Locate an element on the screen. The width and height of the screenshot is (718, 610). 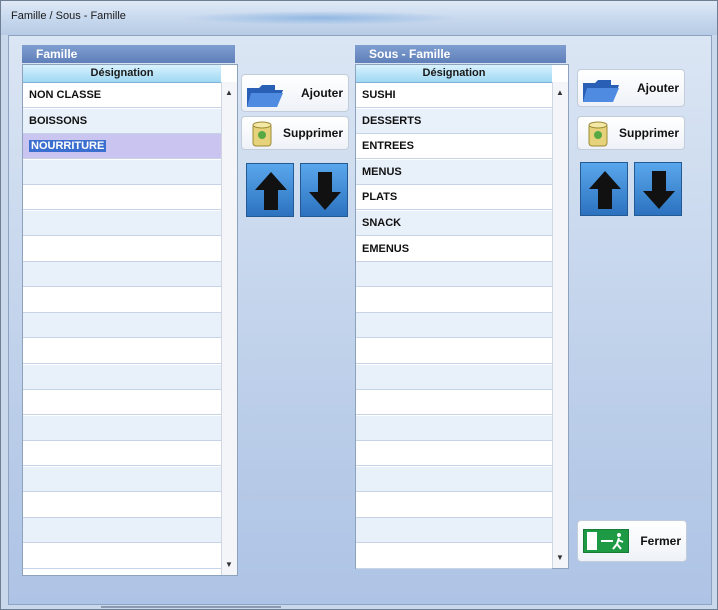
fermer-label: Fermer is located at coordinates (660, 541).